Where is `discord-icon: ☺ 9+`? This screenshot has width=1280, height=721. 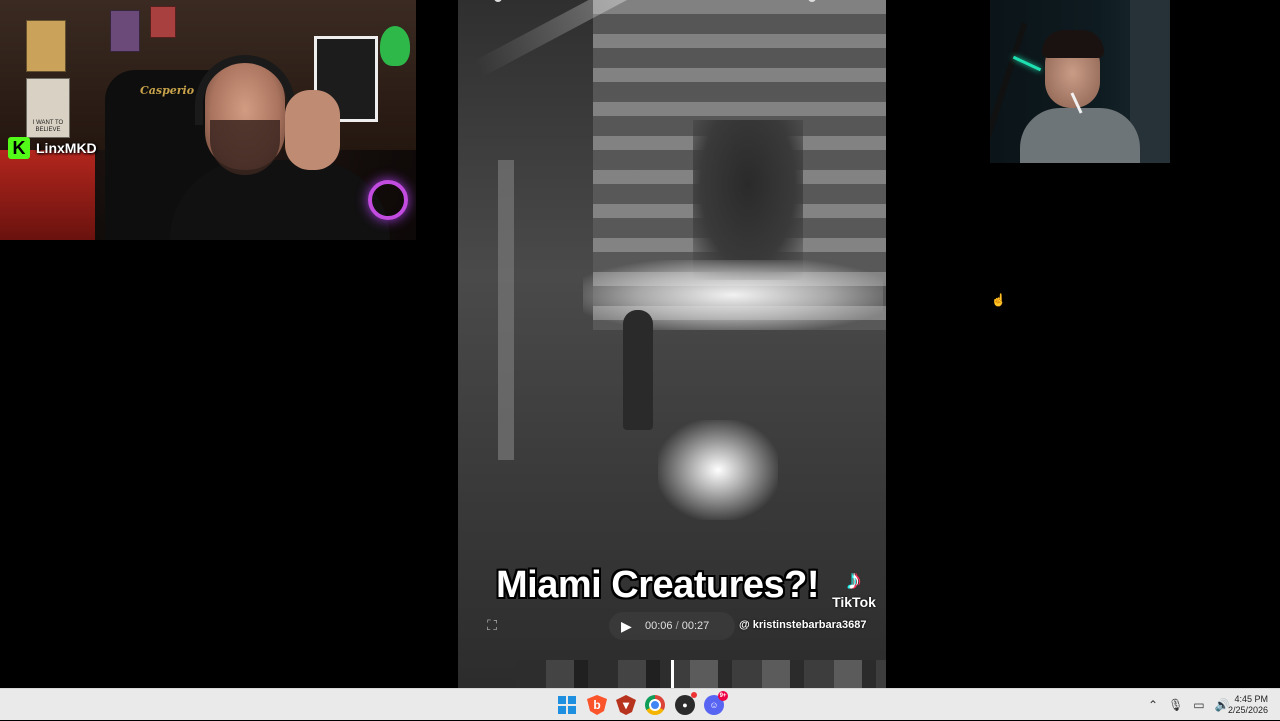
discord-icon: ☺ 9+ is located at coordinates (716, 703).